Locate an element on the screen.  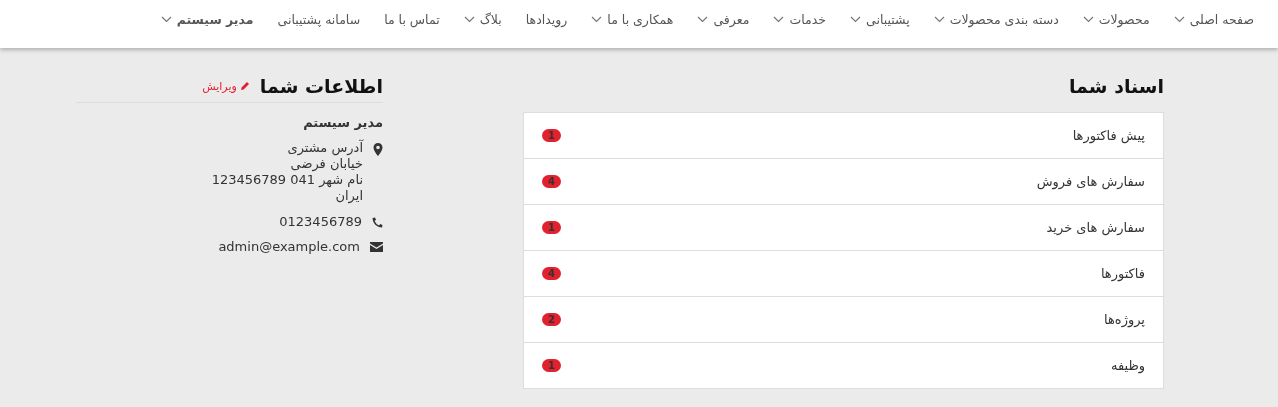
edit-link: ویرایش is located at coordinates (226, 86).